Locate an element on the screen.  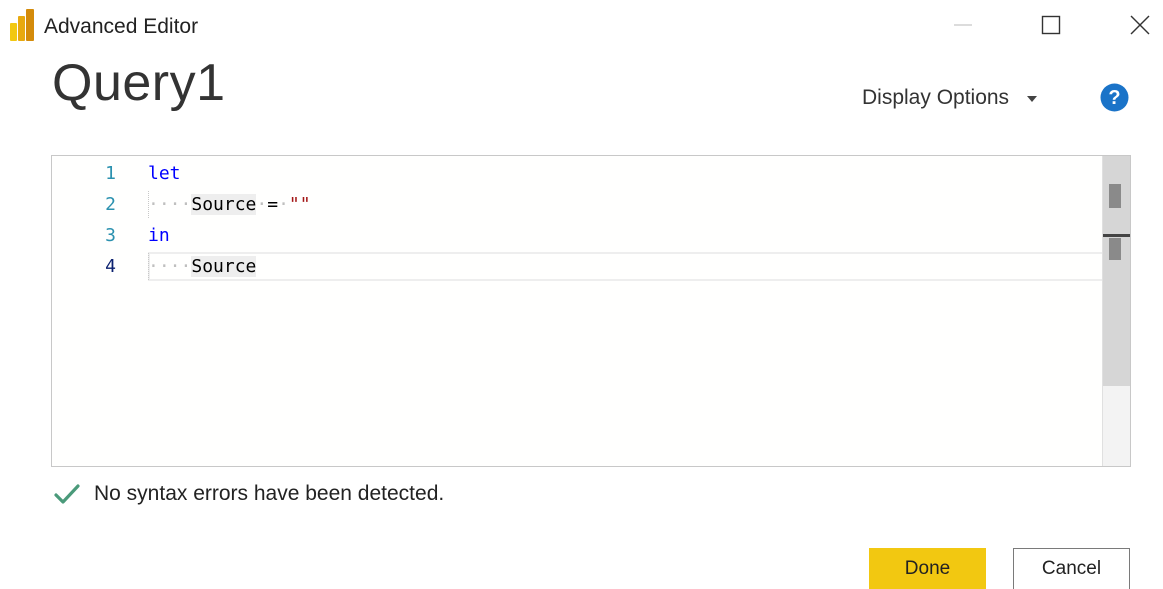
scrollbar-thumb is located at coordinates (1115, 196).